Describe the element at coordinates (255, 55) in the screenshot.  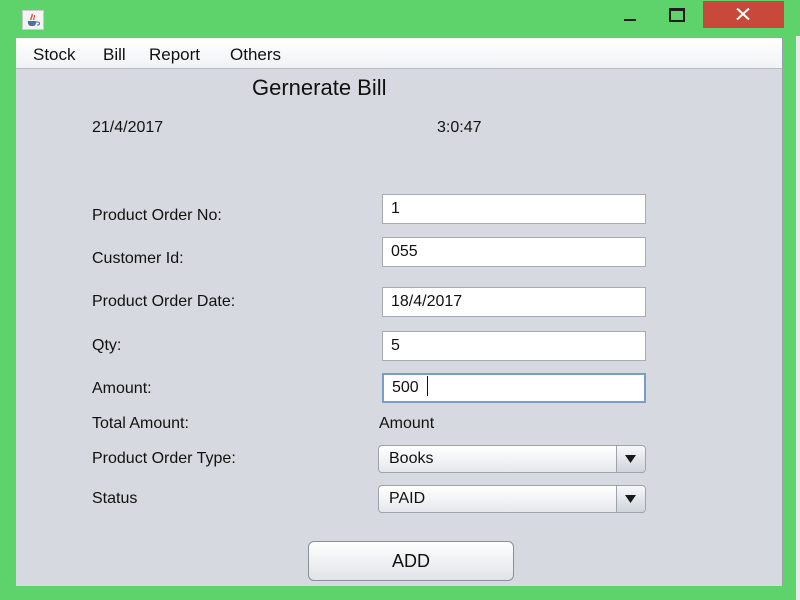
I see `menu-others: Others` at that location.